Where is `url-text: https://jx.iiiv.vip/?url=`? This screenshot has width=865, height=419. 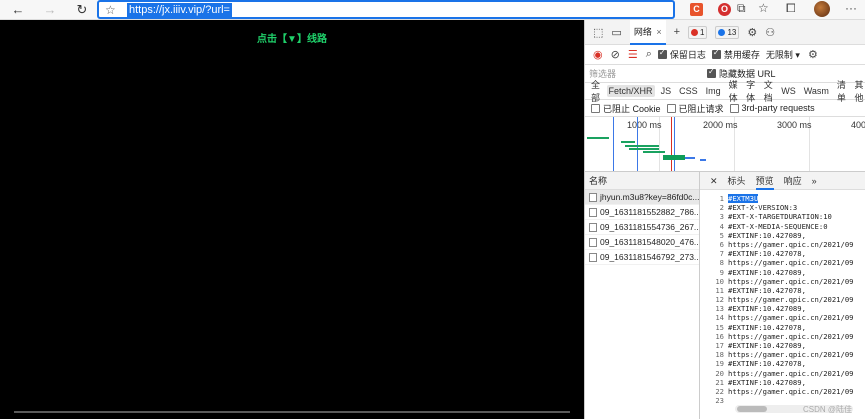
url-text: https://jx.iiiv.vip/?url= is located at coordinates (179, 9).